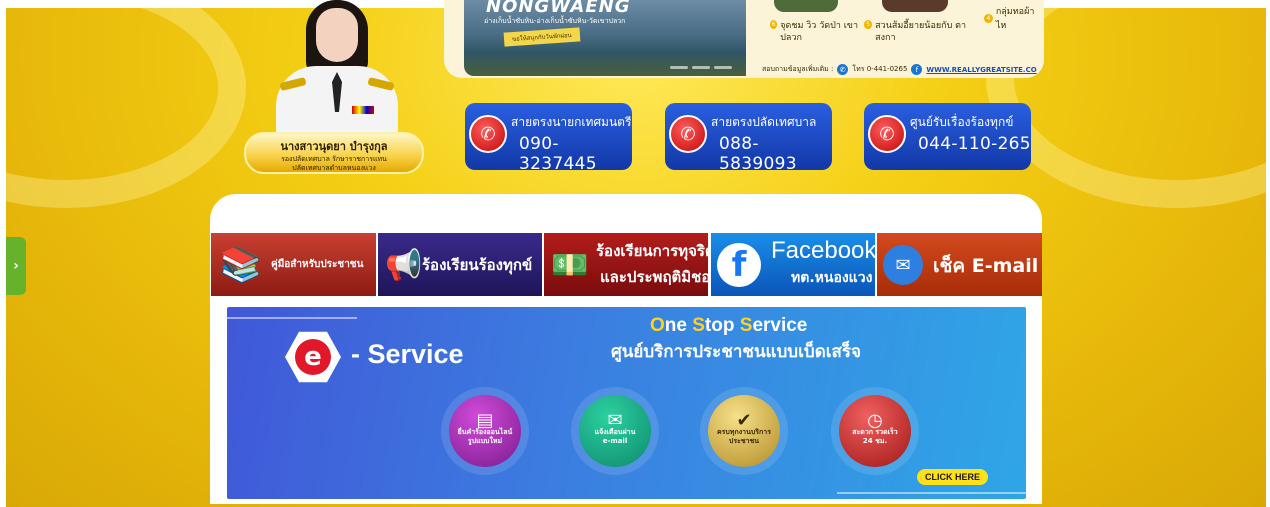  What do you see at coordinates (953, 477) in the screenshot?
I see `click-here-button: CLICK HERE` at bounding box center [953, 477].